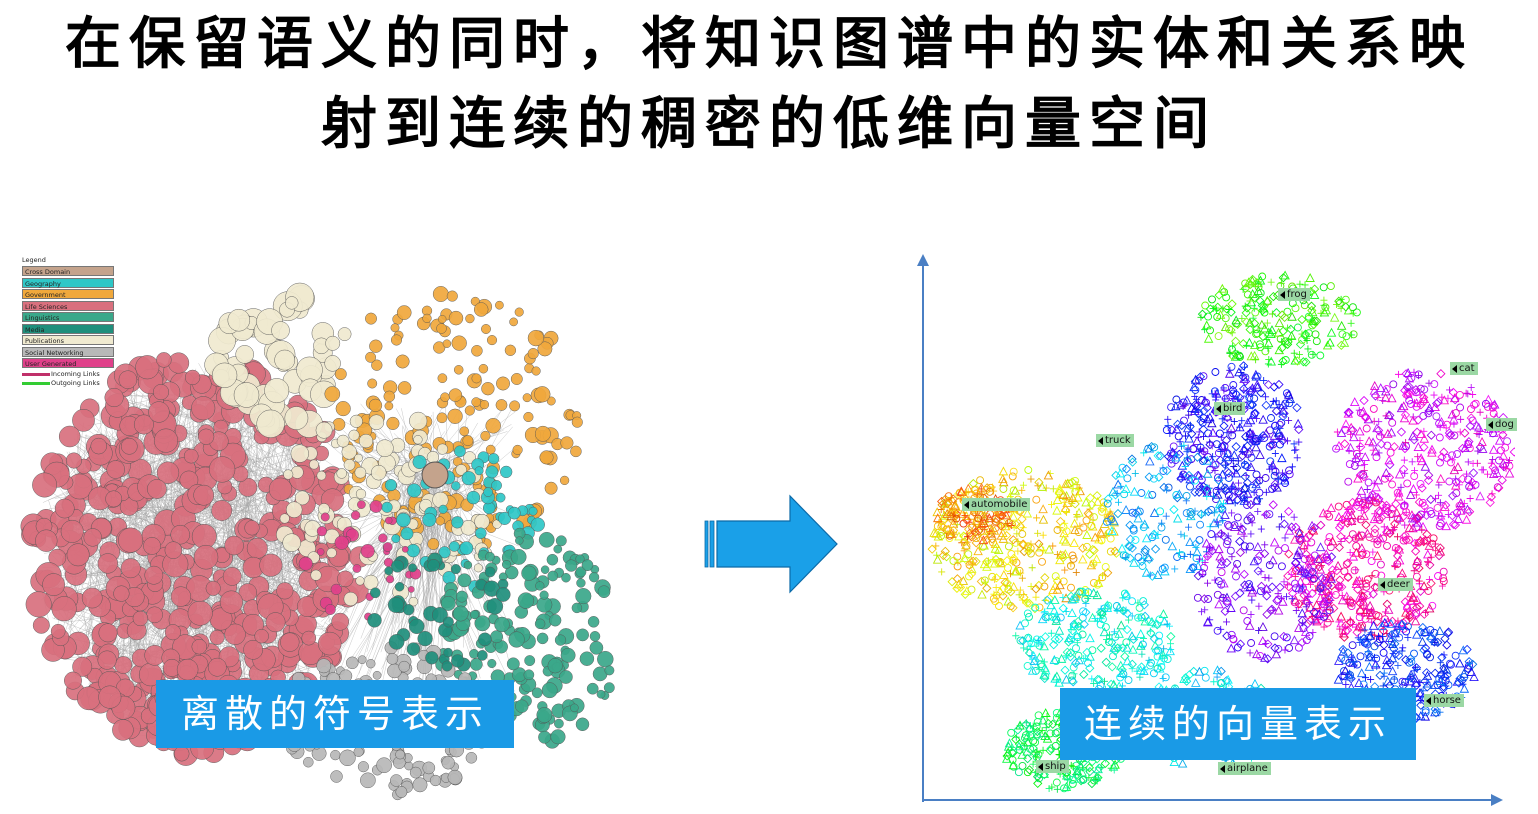 Image resolution: width=1538 pixels, height=814 pixels. I want to click on class-label-bird: bird, so click(1230, 408).